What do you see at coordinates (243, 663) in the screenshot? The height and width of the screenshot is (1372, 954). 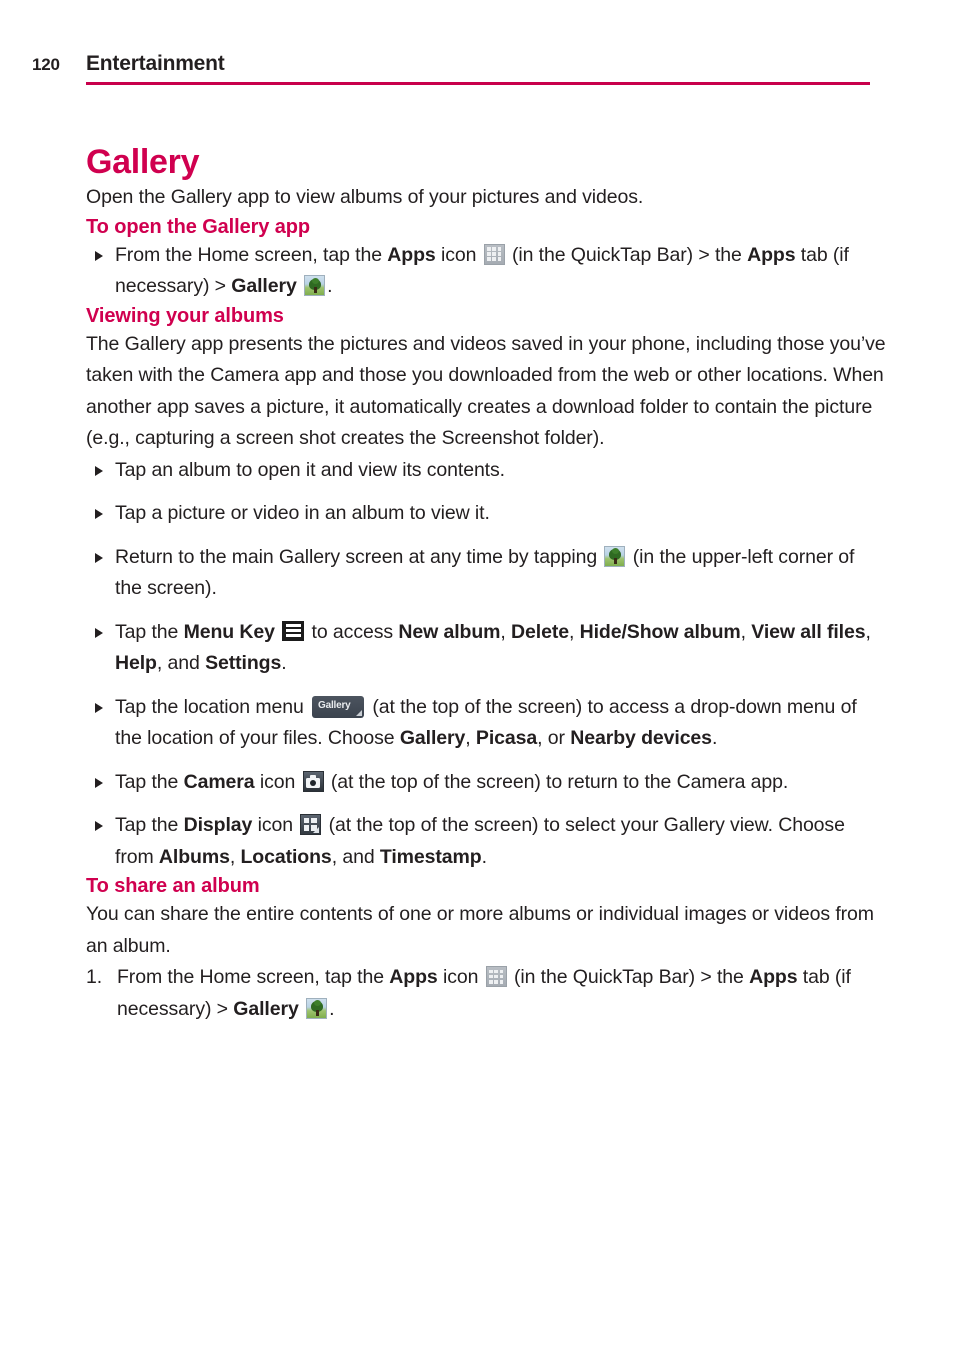 I see `bold-term-settings: Settings` at bounding box center [243, 663].